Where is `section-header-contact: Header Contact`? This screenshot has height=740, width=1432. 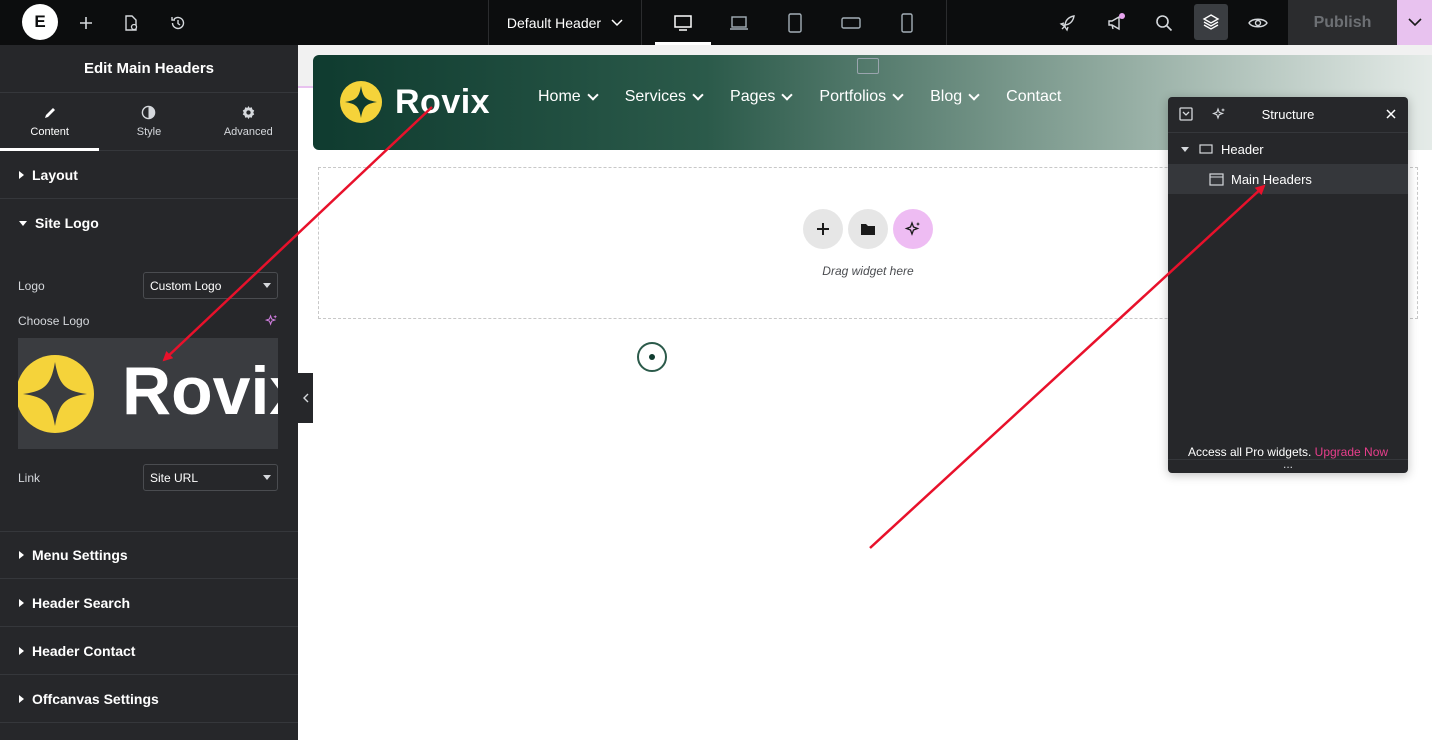
section-header-contact: Header Contact is located at coordinates (149, 651).